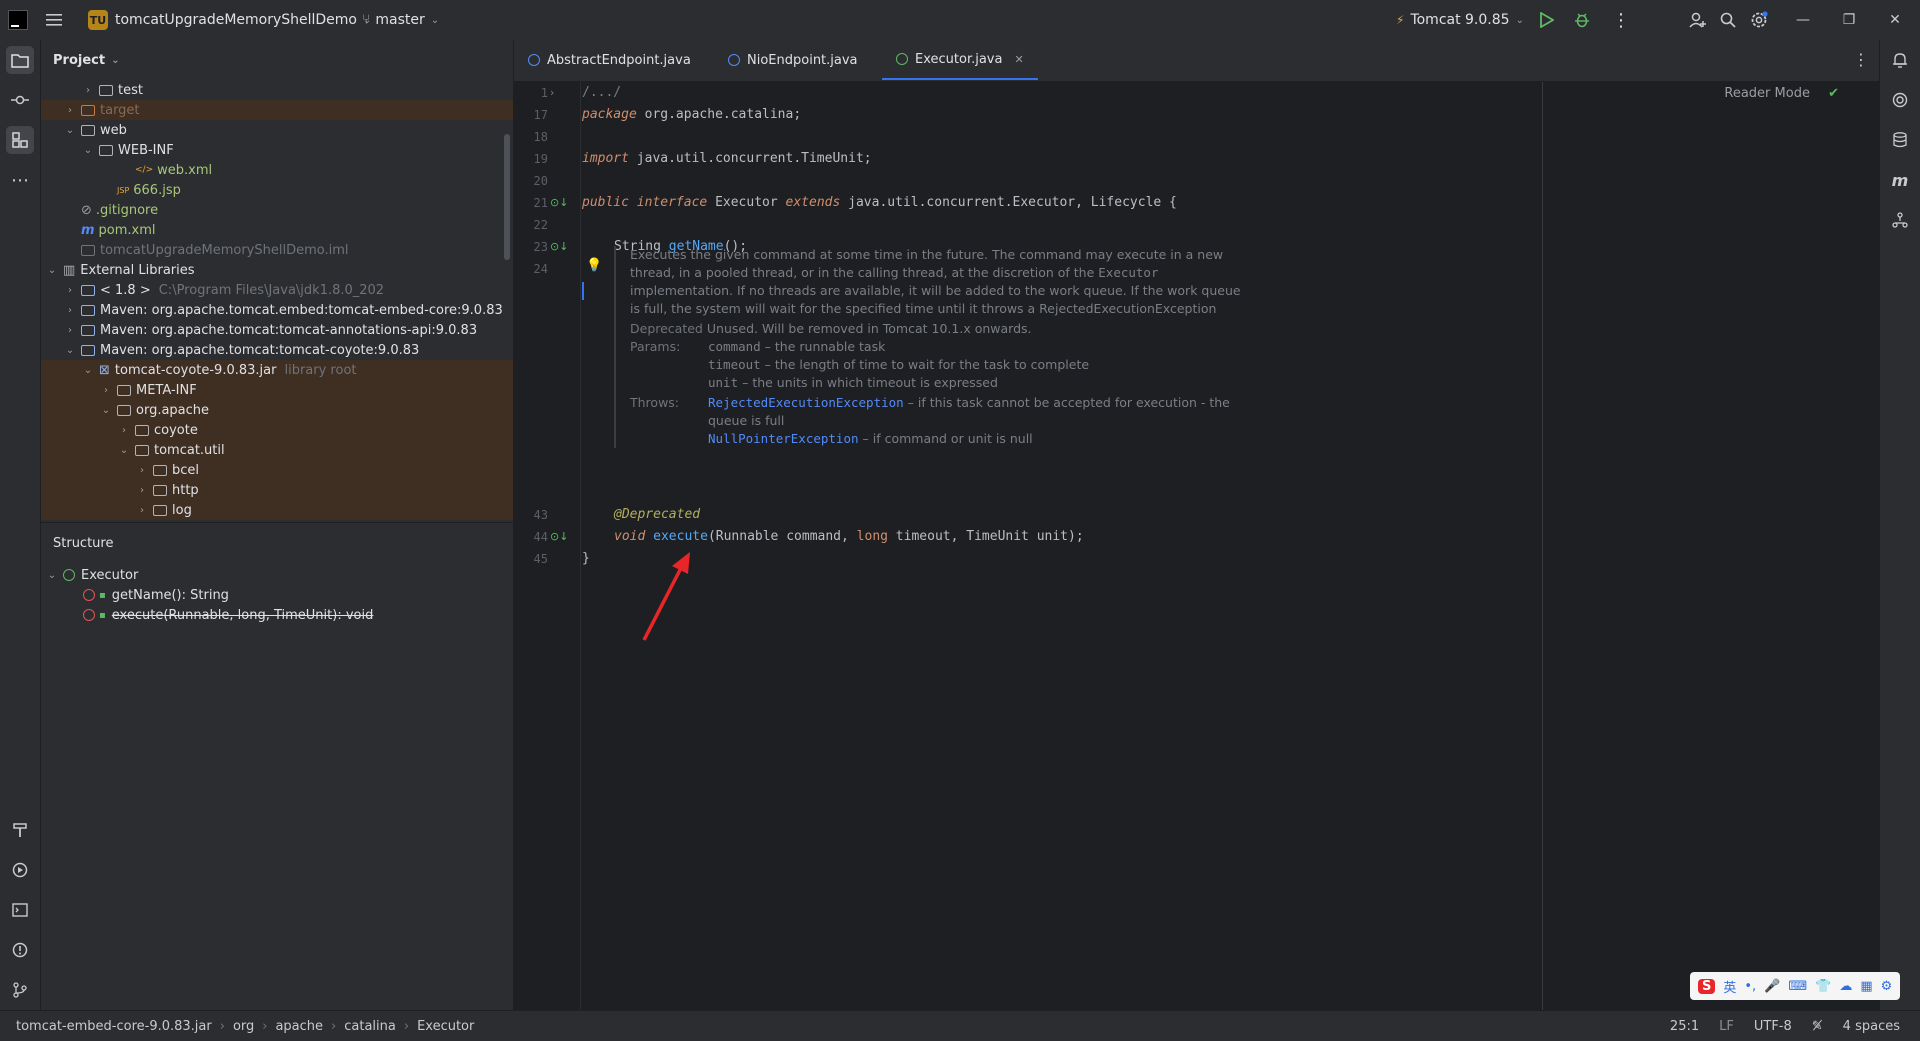 This screenshot has width=1920, height=1041. Describe the element at coordinates (1728, 20) in the screenshot. I see `search-icon` at that location.